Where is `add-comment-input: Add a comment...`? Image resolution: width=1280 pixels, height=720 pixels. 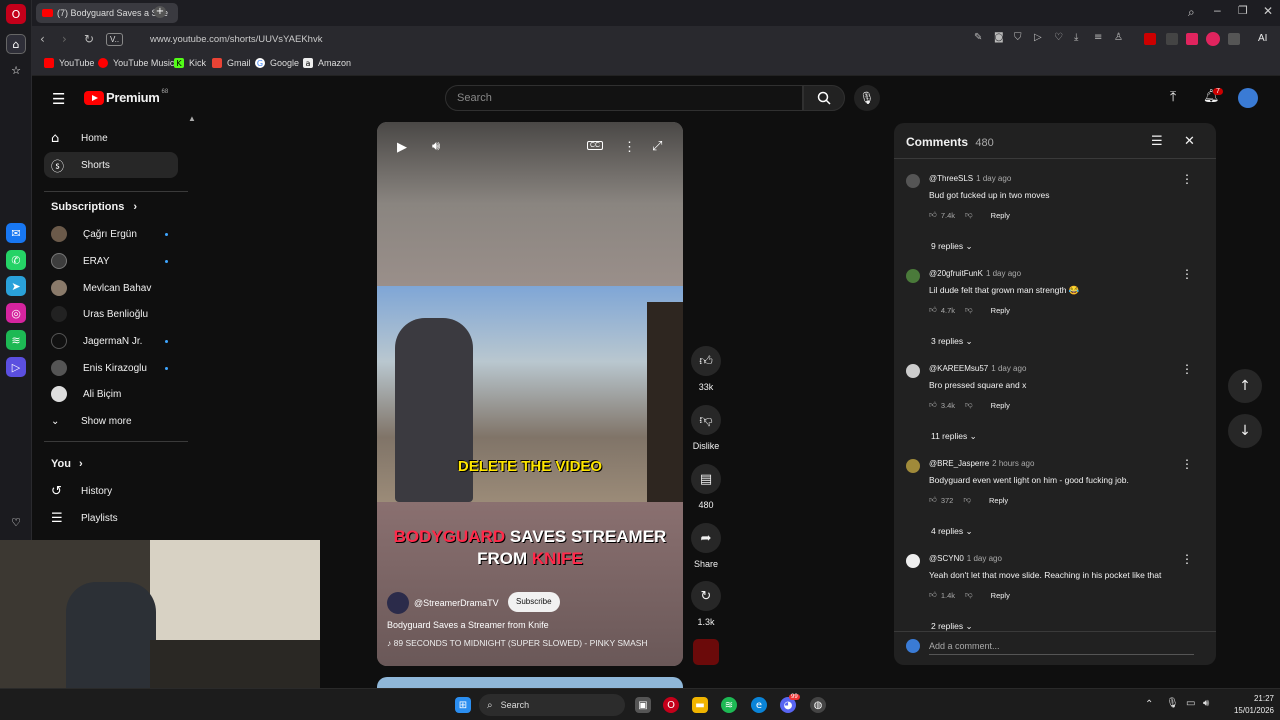
add-comment-input: Add a comment... is located at coordinates (1061, 648).